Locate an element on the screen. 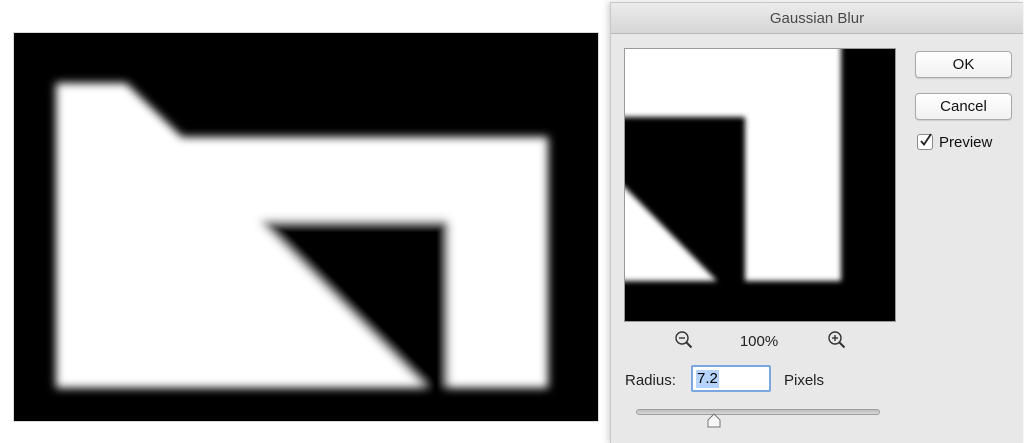  zoom-out-icon is located at coordinates (684, 340).